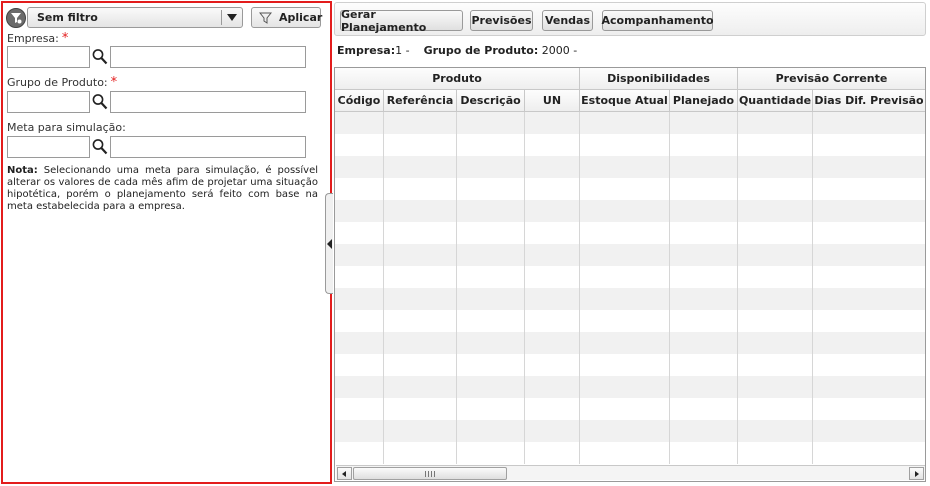  What do you see at coordinates (359, 100) in the screenshot?
I see `column-header-codigo: Código` at bounding box center [359, 100].